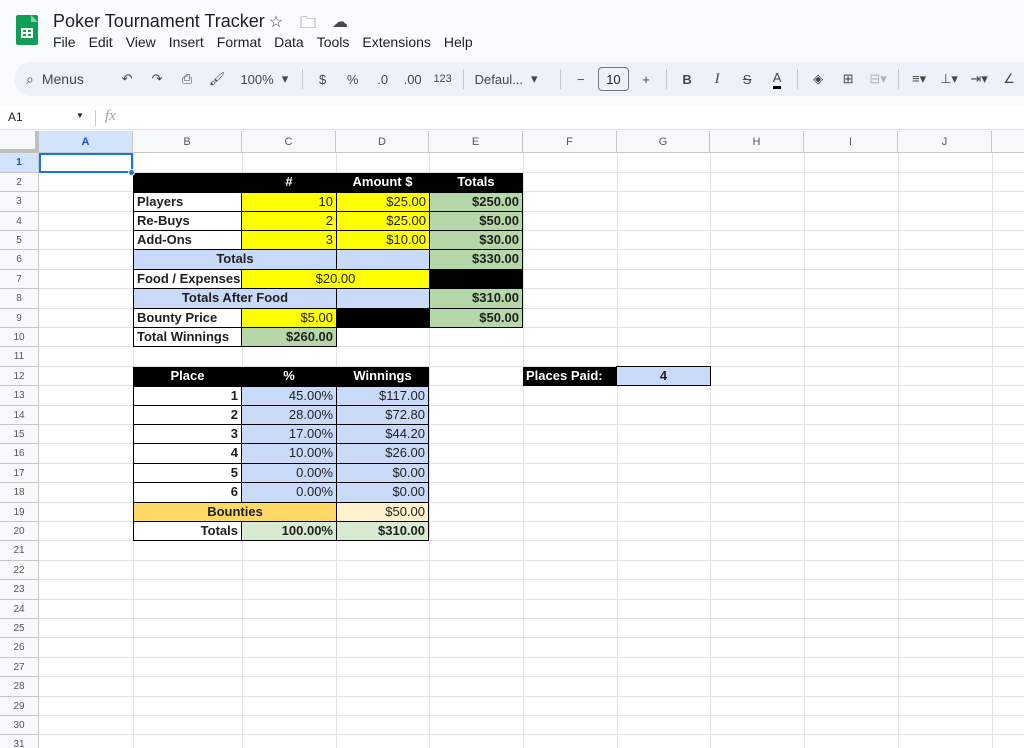  What do you see at coordinates (187, 531) in the screenshot?
I see `payout-totals-label: Totals` at bounding box center [187, 531].